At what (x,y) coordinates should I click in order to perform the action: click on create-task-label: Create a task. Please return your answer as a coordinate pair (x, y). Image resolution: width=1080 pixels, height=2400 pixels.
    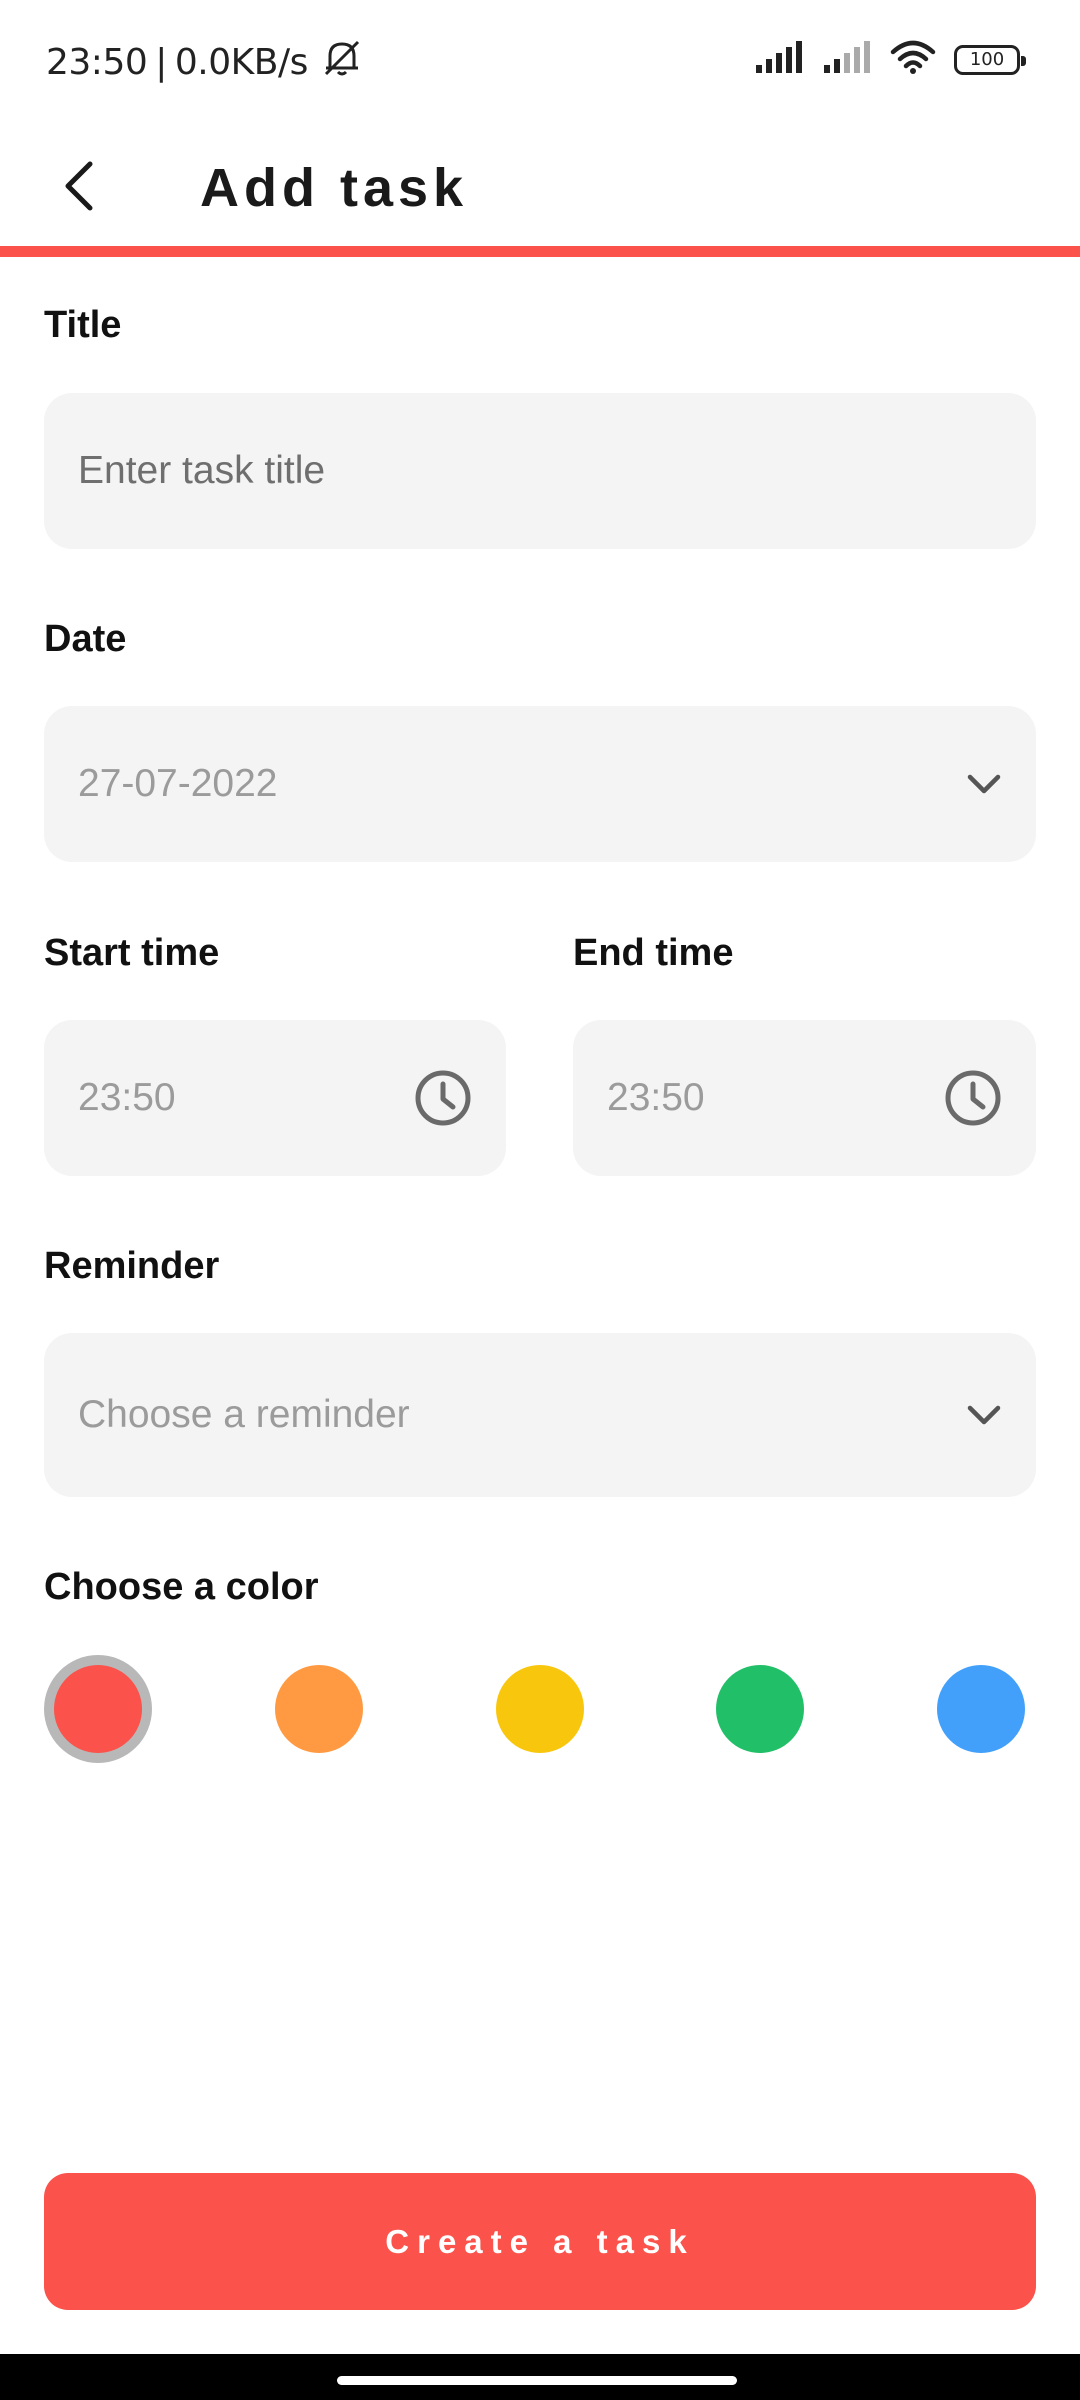
    Looking at the image, I should click on (540, 2241).